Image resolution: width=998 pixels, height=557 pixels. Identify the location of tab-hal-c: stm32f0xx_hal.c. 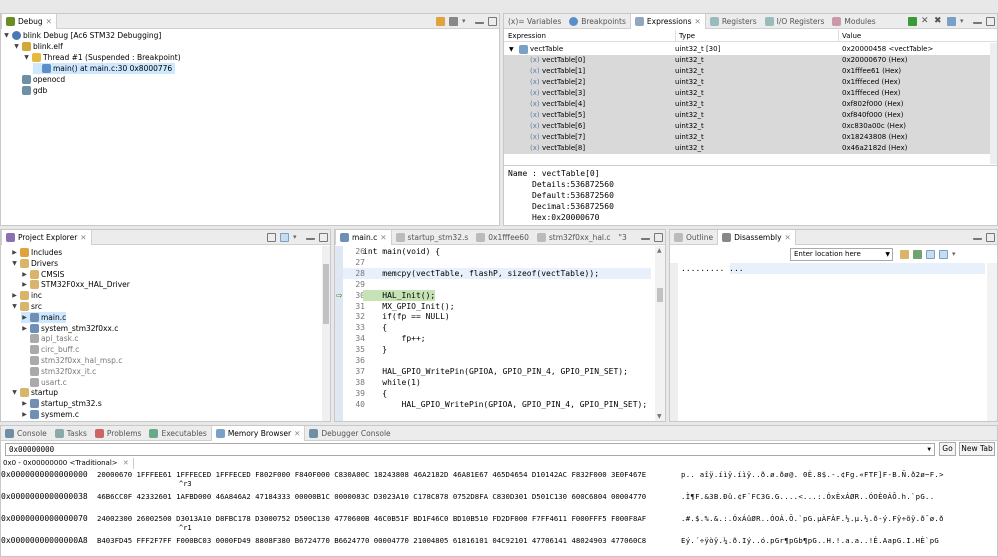
(574, 237).